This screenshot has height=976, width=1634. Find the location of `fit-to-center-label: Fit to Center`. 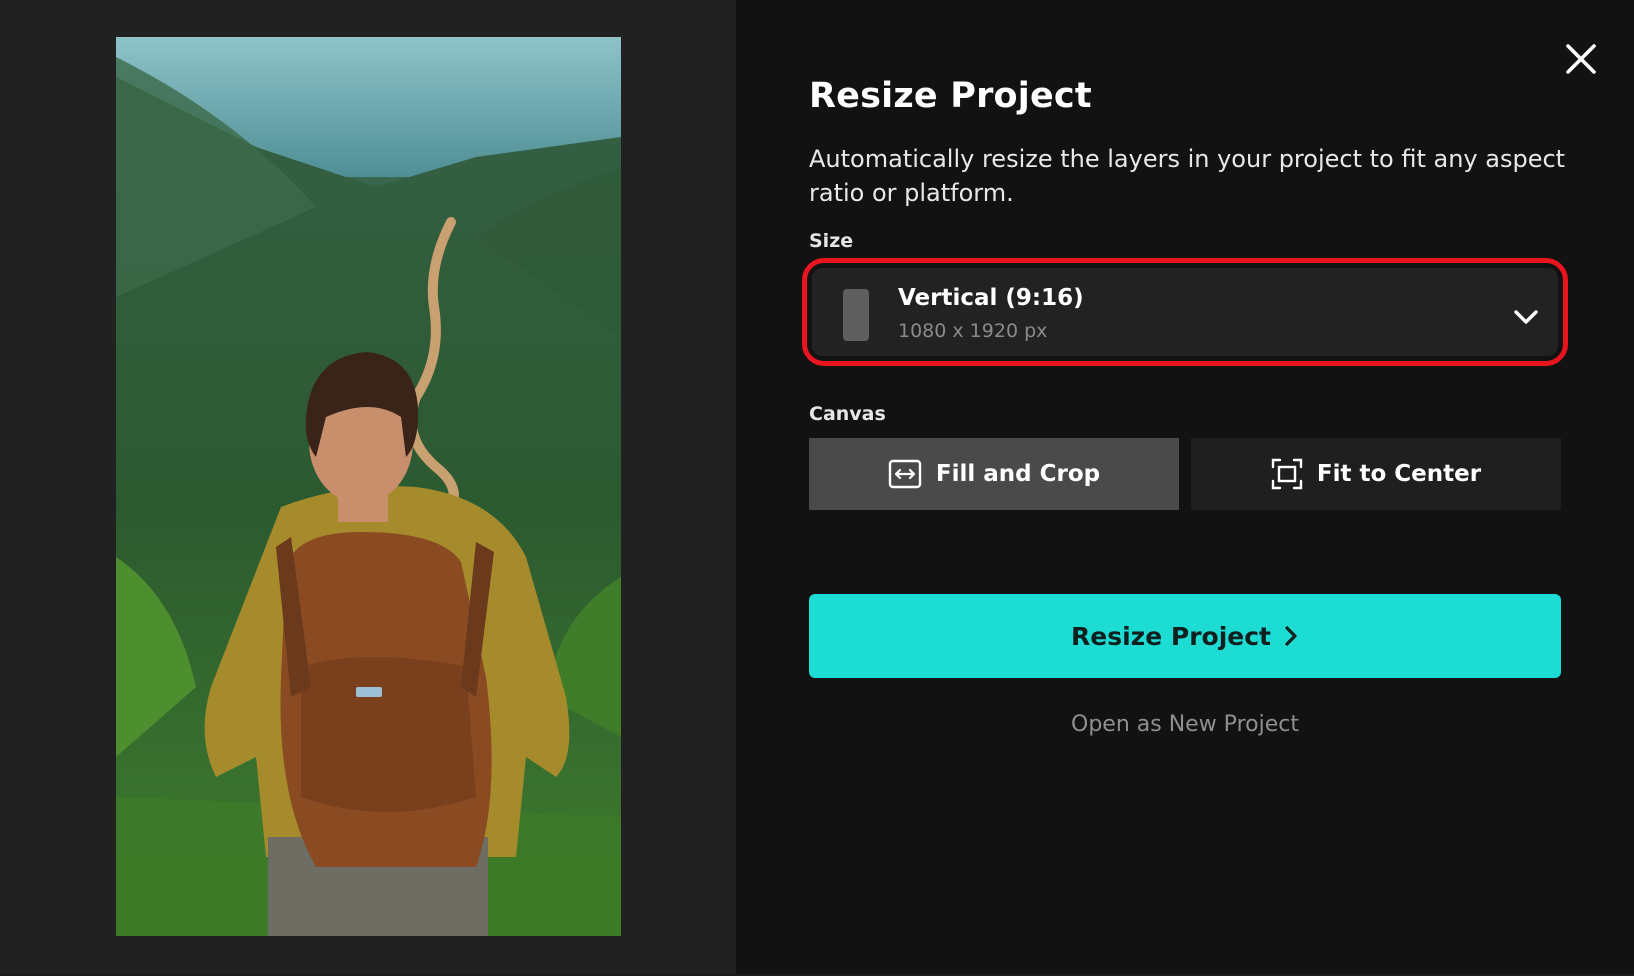

fit-to-center-label: Fit to Center is located at coordinates (1399, 474).